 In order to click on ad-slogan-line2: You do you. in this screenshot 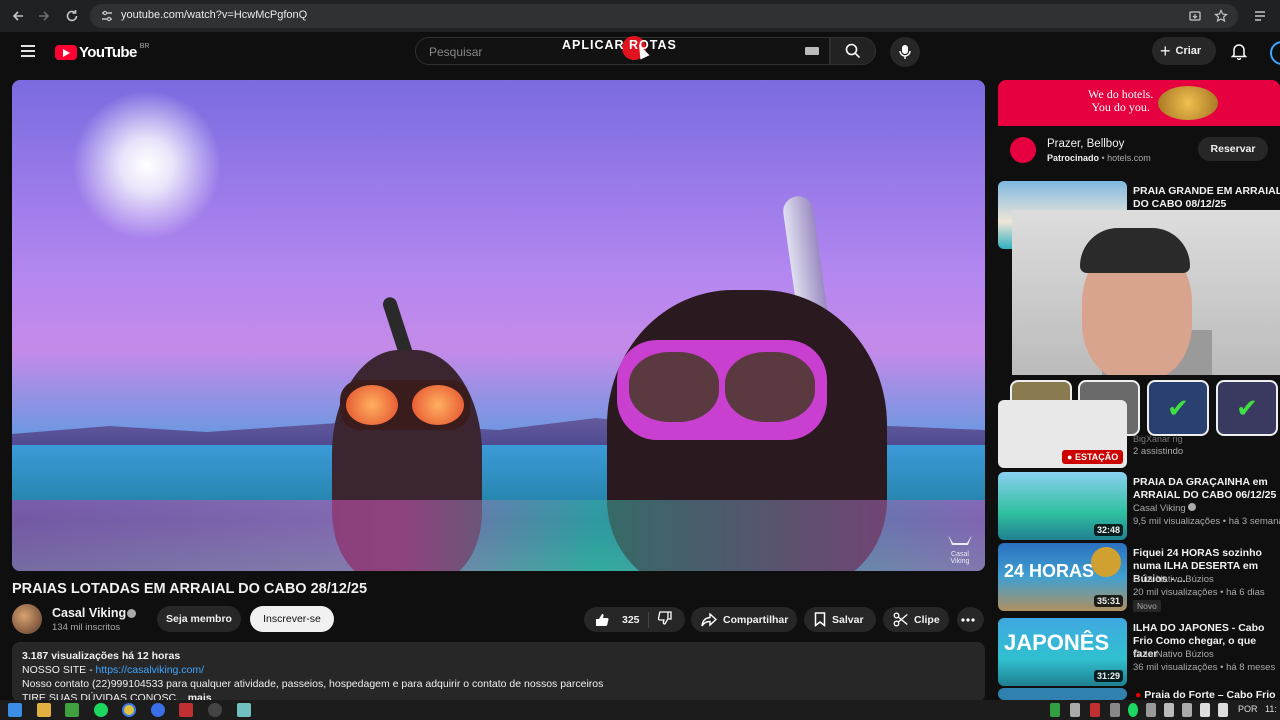, I will do `click(1120, 107)`.